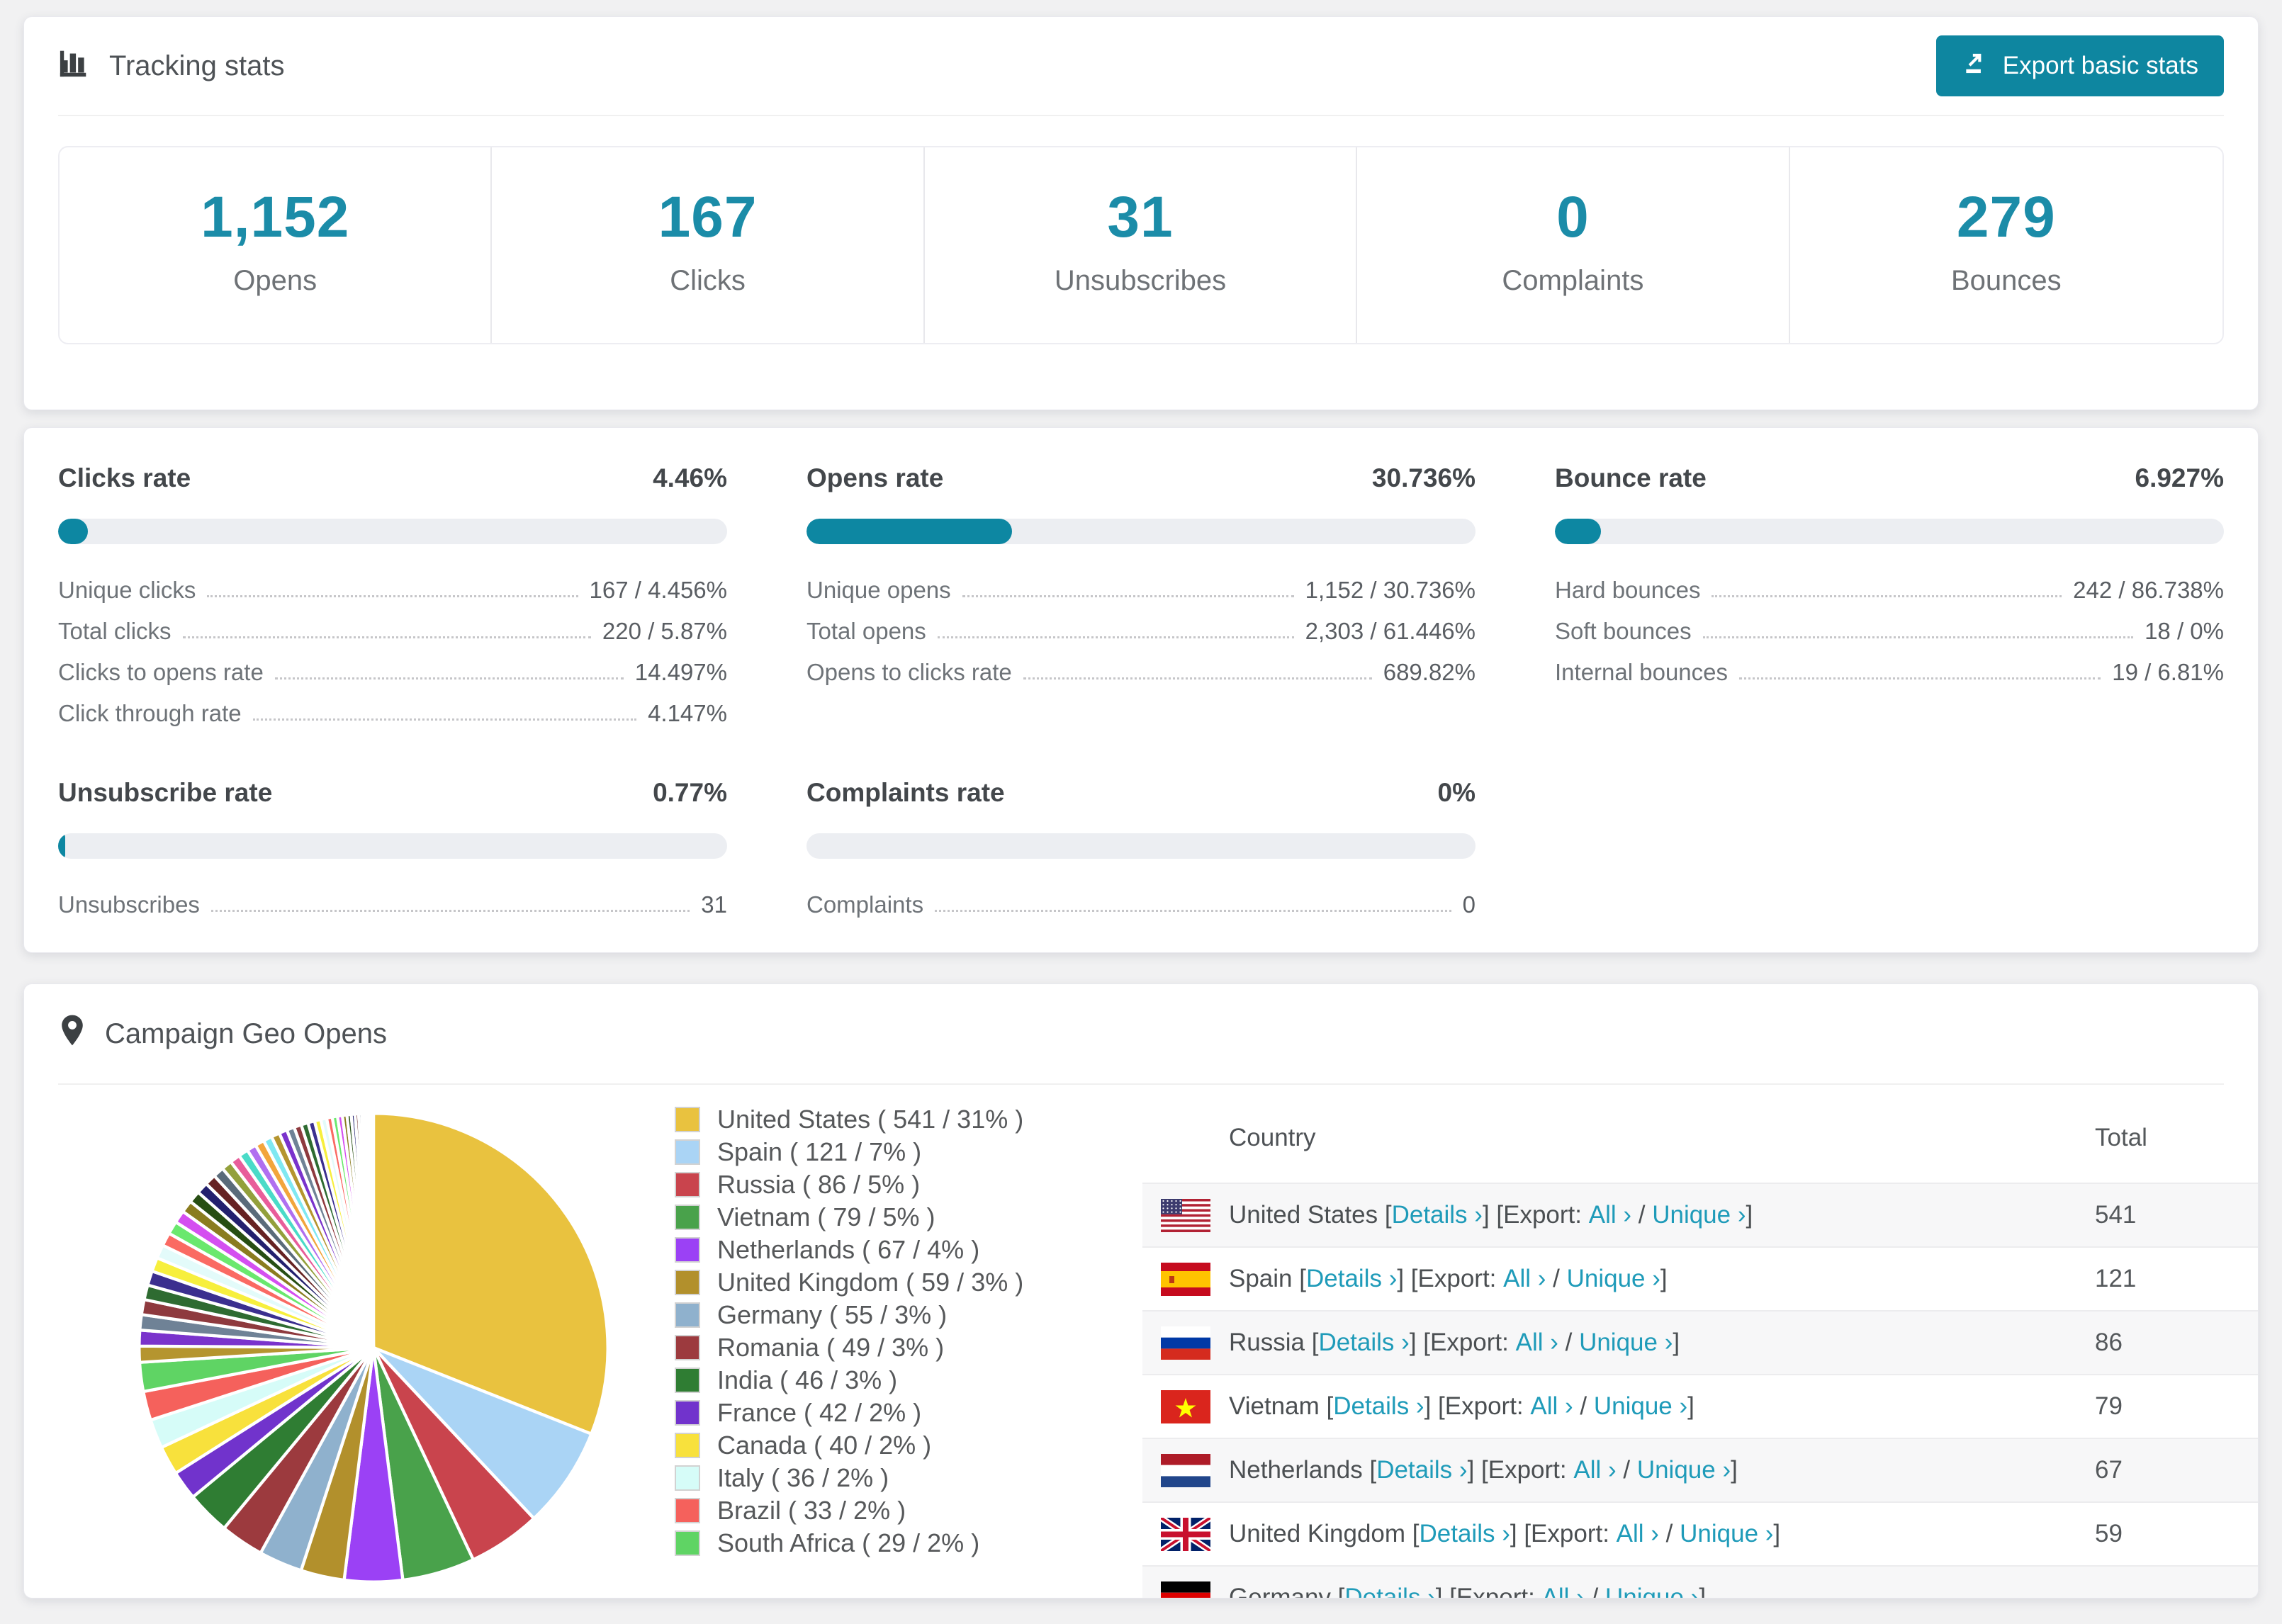 The image size is (2282, 1624). I want to click on rate-detail-row: Unique opens 1,152 / 30.736%, so click(1141, 583).